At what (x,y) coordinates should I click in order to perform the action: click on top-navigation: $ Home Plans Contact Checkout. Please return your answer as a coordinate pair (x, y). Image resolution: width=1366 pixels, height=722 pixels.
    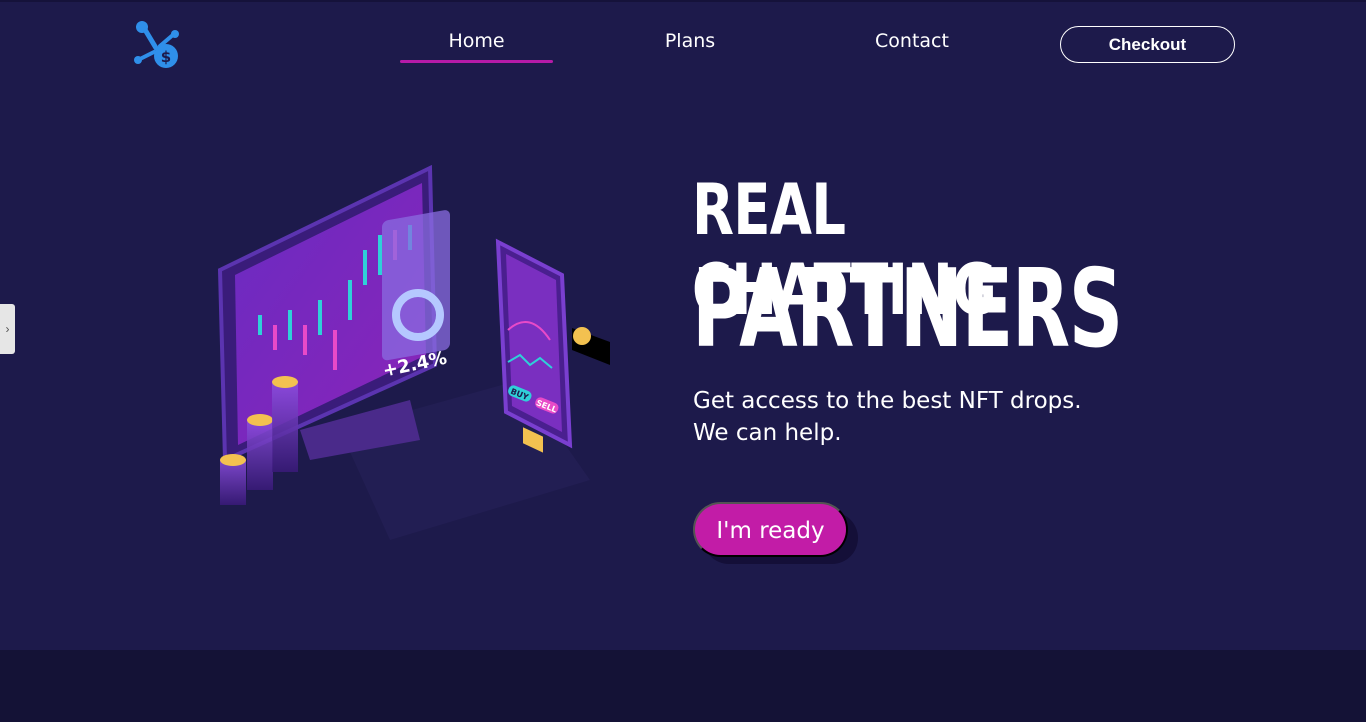
    Looking at the image, I should click on (683, 45).